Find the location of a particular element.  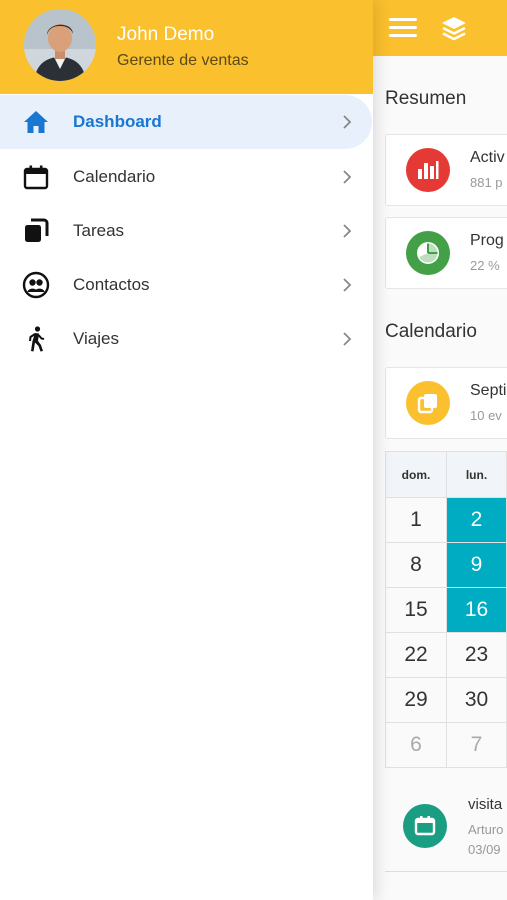

card-title: Septi is located at coordinates (488, 390).